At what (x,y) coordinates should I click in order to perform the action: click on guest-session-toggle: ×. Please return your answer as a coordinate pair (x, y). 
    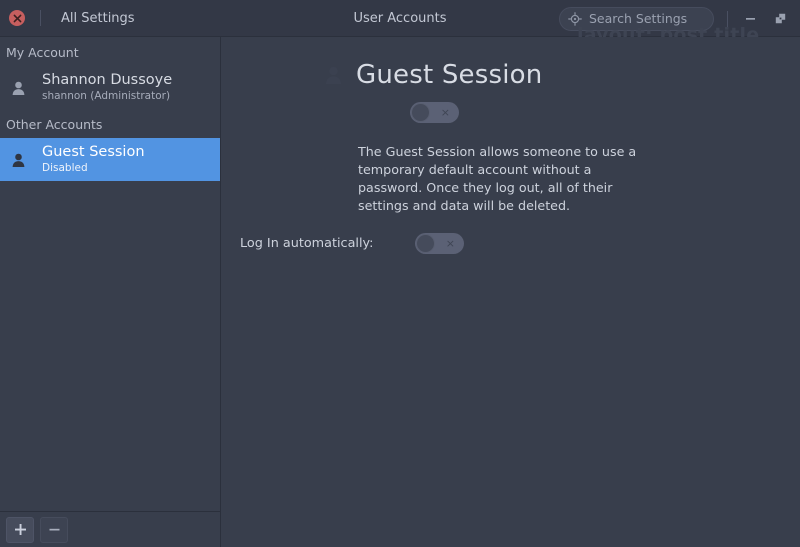
    Looking at the image, I should click on (434, 112).